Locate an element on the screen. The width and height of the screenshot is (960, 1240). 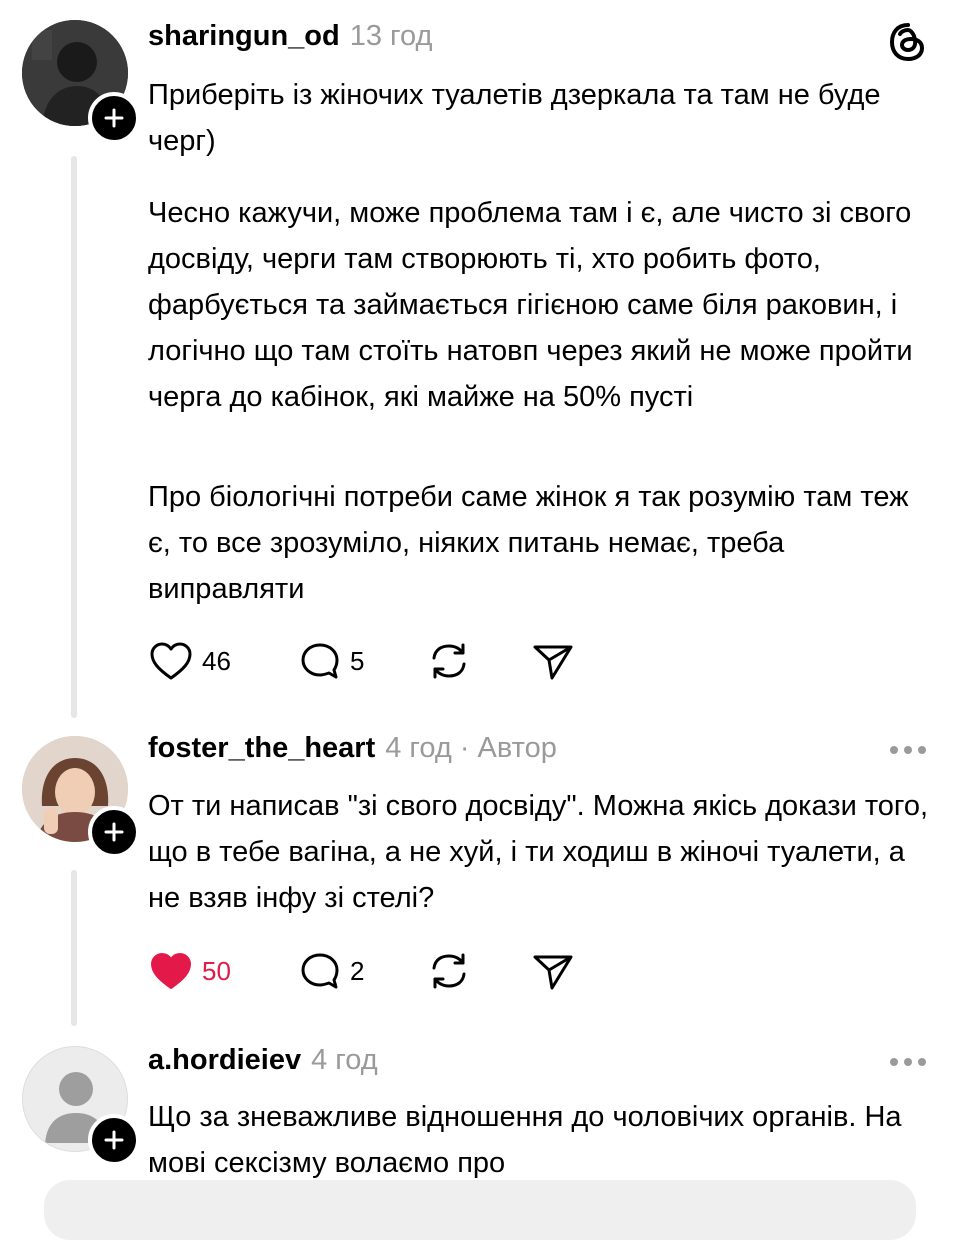
timestamp: 13 год is located at coordinates (391, 36).